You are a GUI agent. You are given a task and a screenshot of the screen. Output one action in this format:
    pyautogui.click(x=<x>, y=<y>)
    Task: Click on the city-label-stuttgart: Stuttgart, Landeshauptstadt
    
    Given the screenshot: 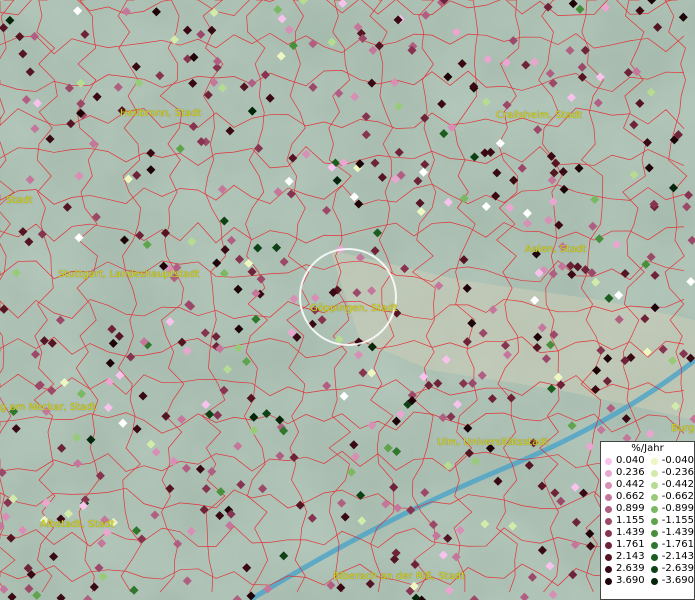 What is the action you would take?
    pyautogui.click(x=129, y=274)
    